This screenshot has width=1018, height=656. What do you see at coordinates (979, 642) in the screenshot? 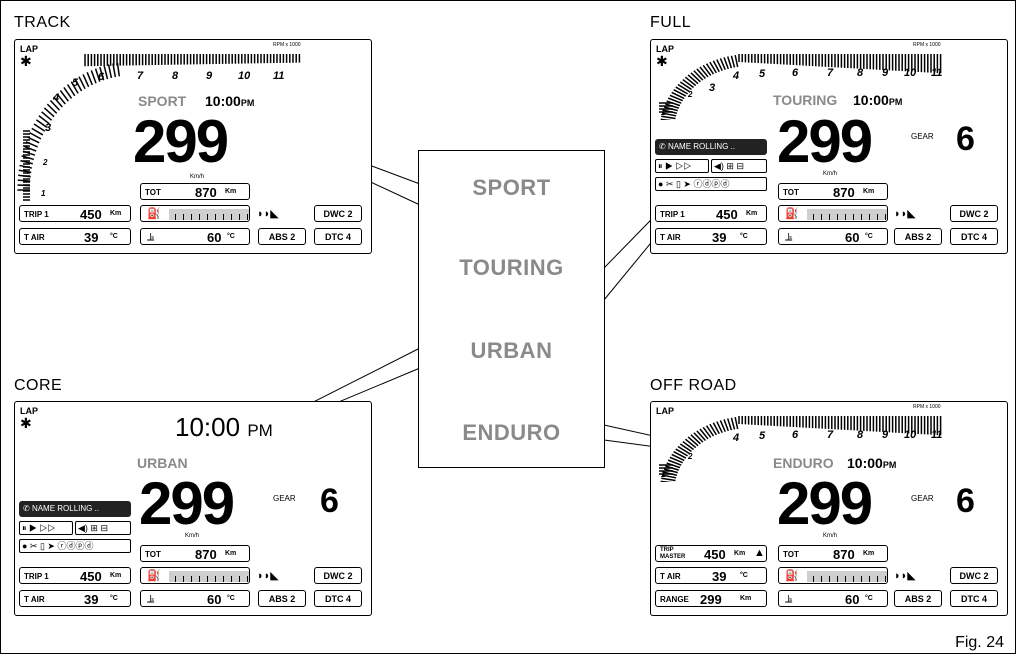
I see `figure-label: Fig. 24` at bounding box center [979, 642].